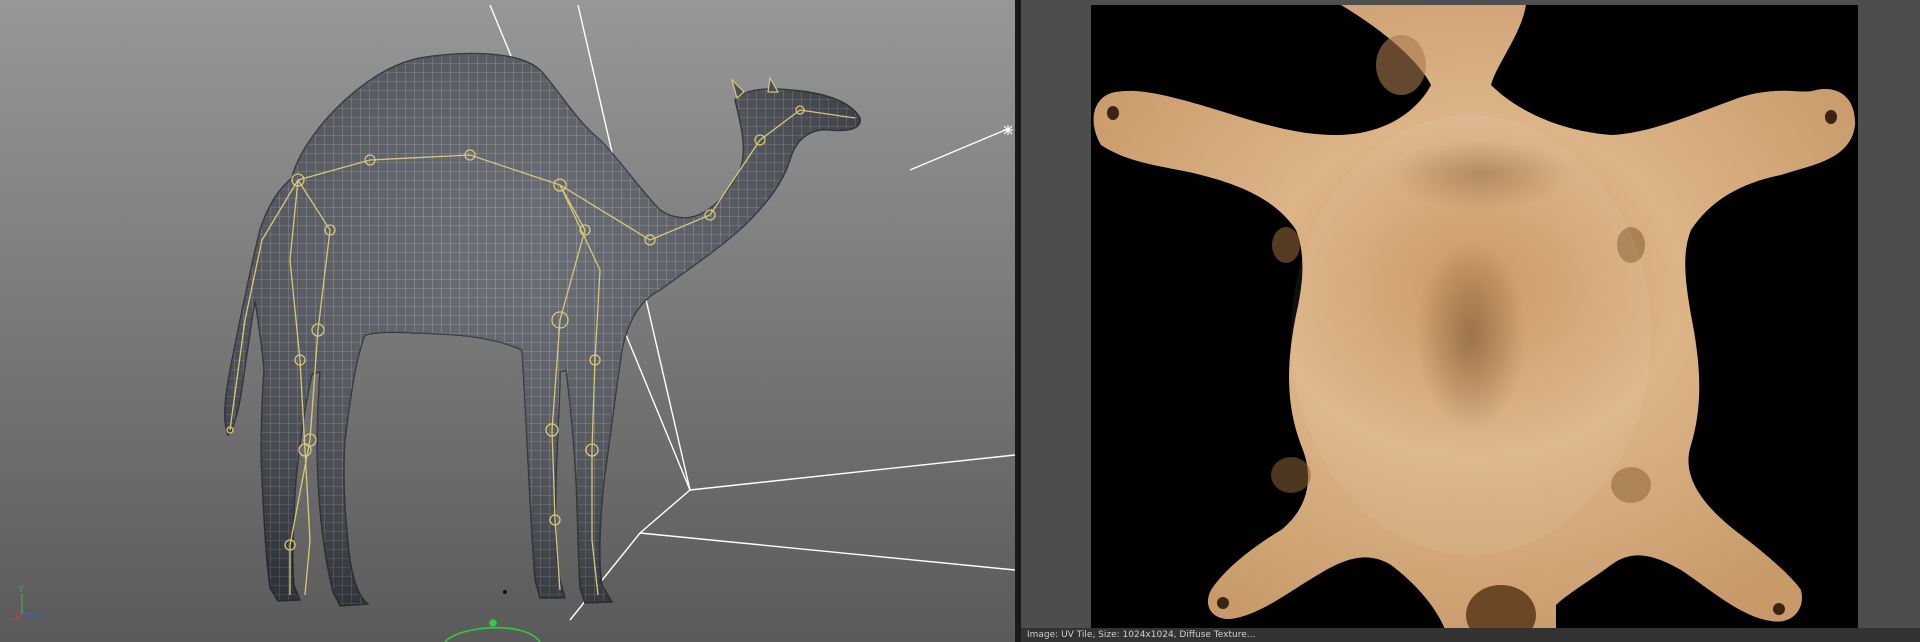 The width and height of the screenshot is (1920, 642). What do you see at coordinates (505, 592) in the screenshot?
I see `pivot-point` at bounding box center [505, 592].